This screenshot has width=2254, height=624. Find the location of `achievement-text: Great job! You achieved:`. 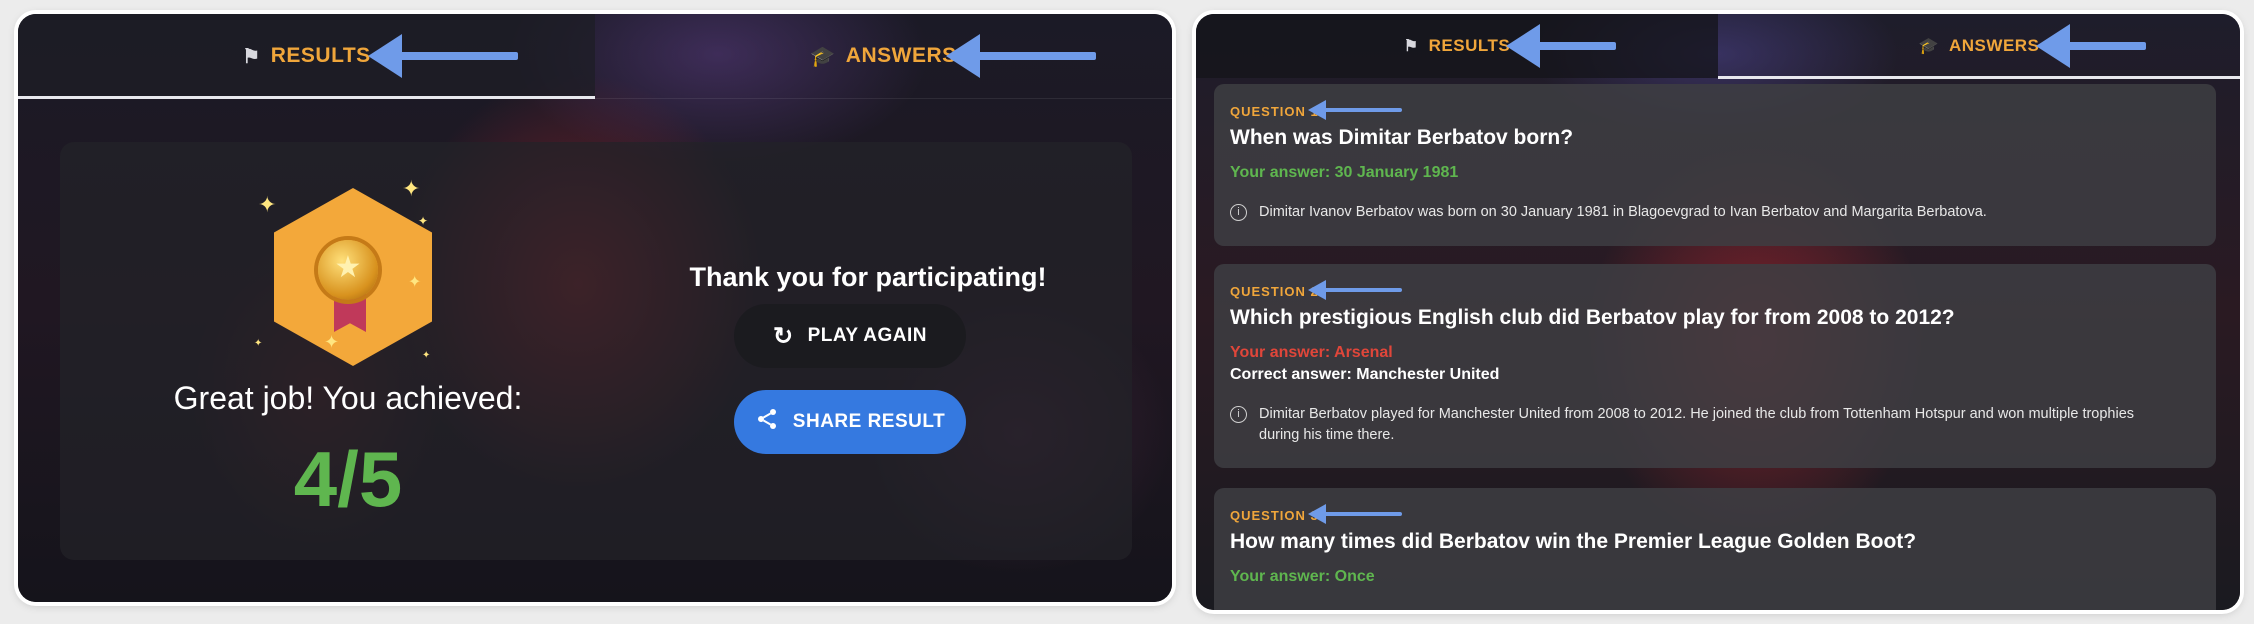

achievement-text: Great job! You achieved: is located at coordinates (348, 398).